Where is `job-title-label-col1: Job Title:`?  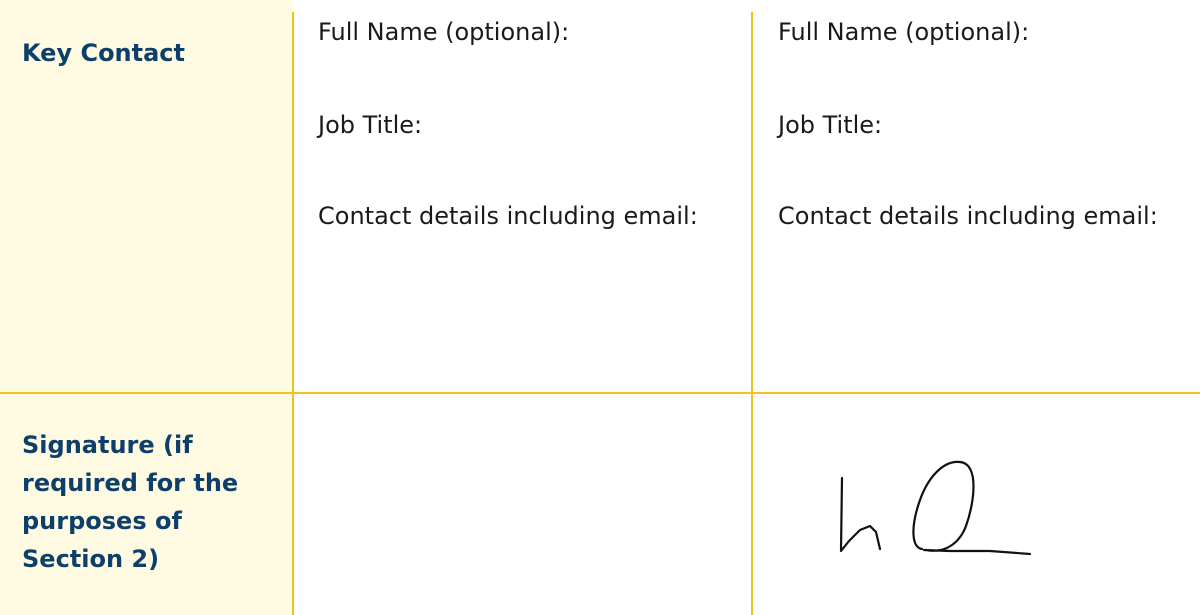
job-title-label-col1: Job Title: is located at coordinates (370, 125).